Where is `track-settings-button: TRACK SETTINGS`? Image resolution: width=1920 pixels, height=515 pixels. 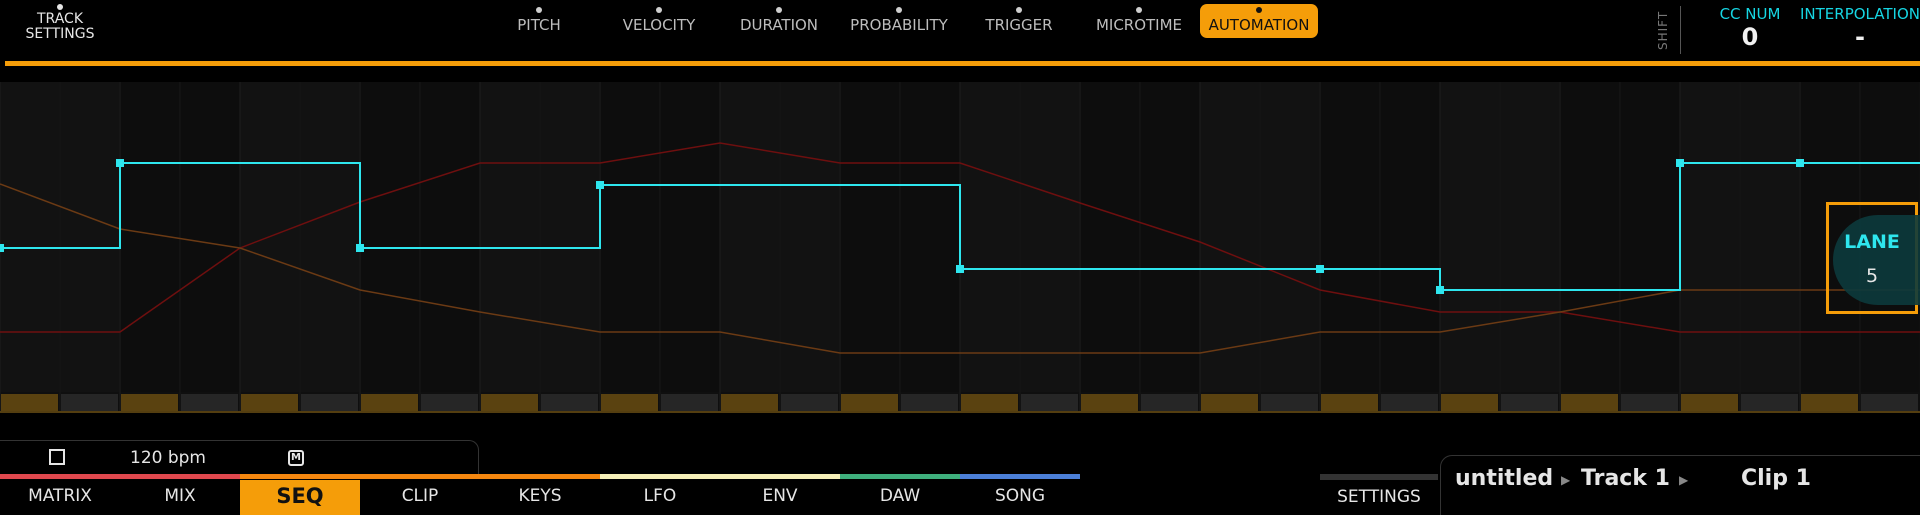 track-settings-button: TRACK SETTINGS is located at coordinates (60, 23).